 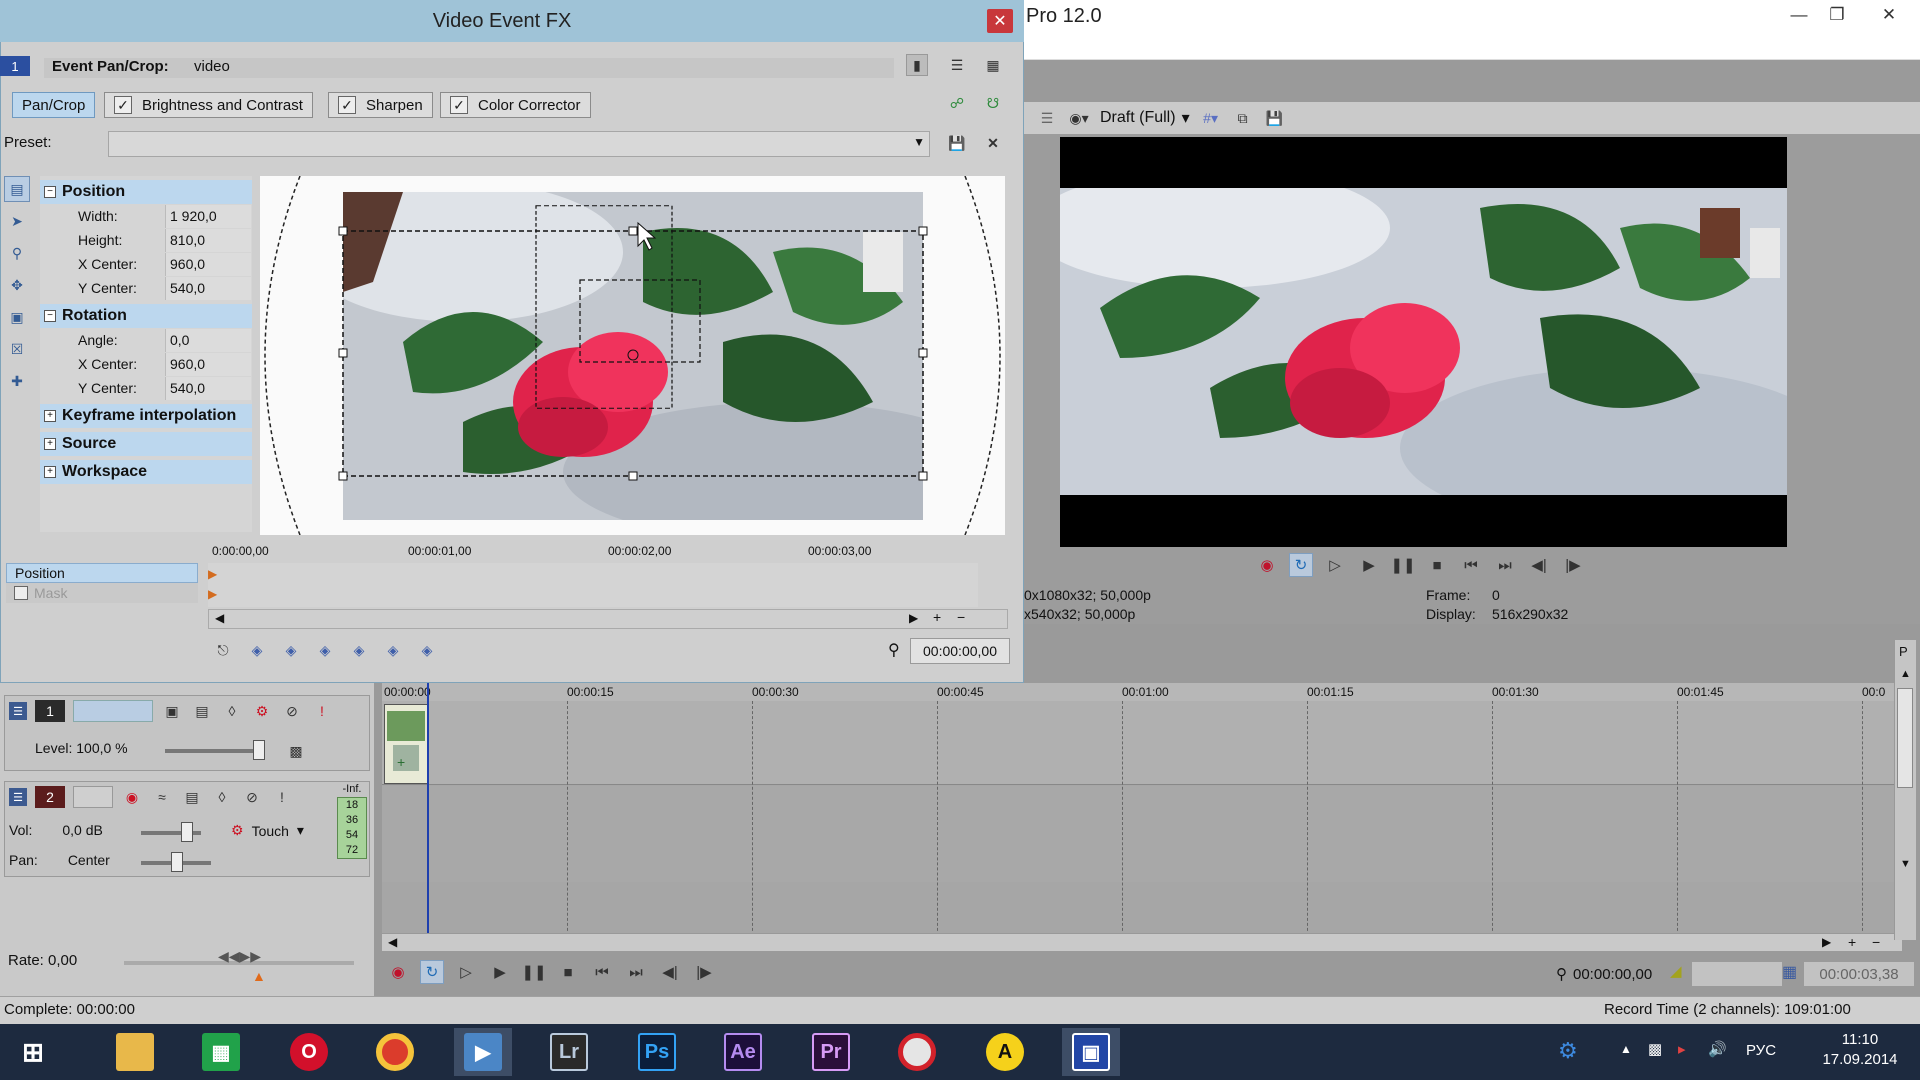 What do you see at coordinates (1655, 1049) in the screenshot?
I see `device-icon: ▩` at bounding box center [1655, 1049].